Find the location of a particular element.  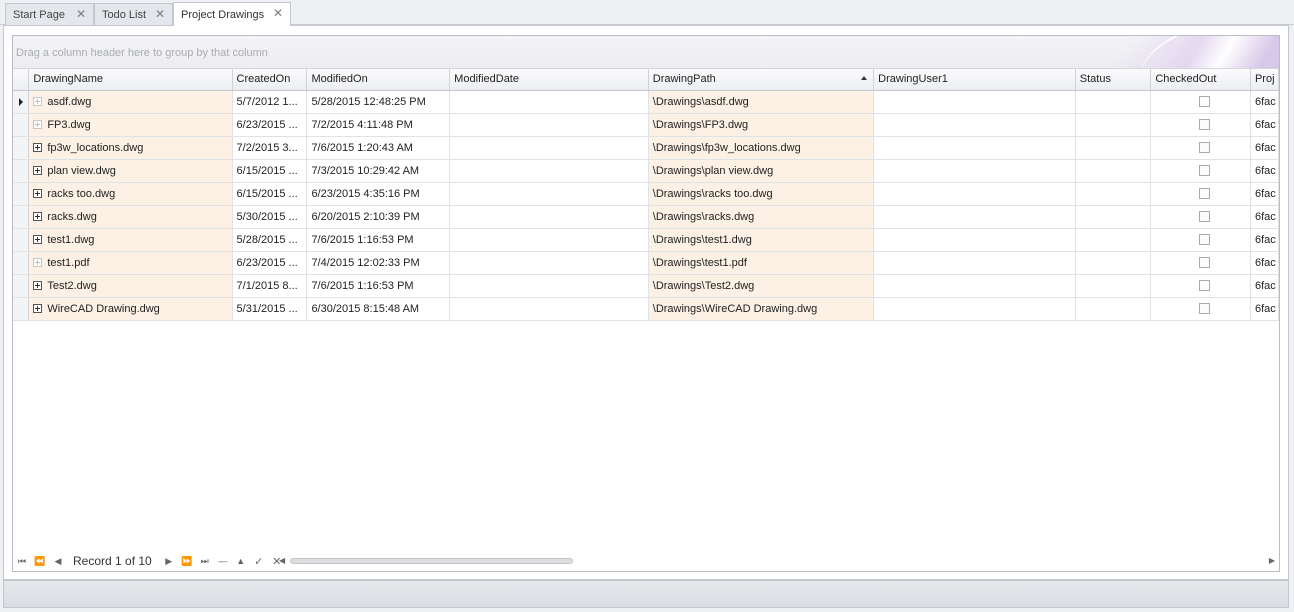

cell-drawingpath: \Drawings\Test2.dwg is located at coordinates (761, 286).